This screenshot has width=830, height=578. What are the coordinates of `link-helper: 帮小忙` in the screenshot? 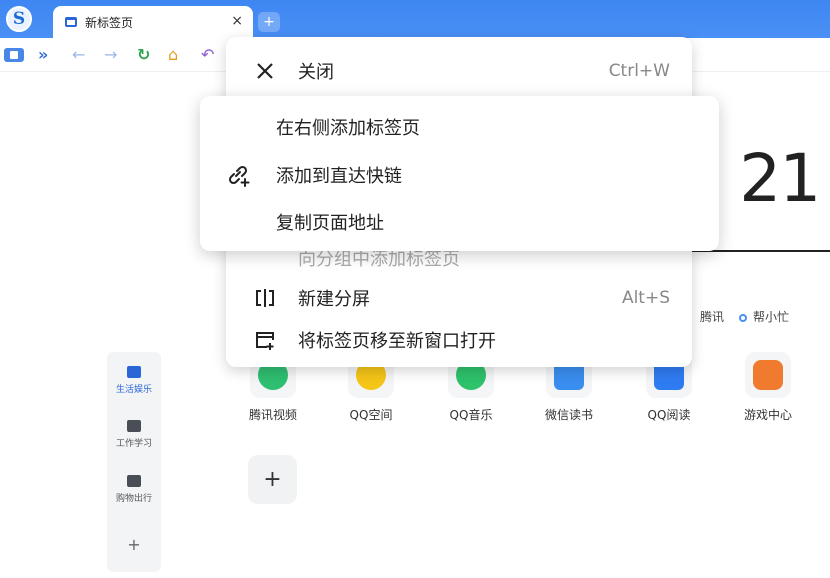 It's located at (764, 316).